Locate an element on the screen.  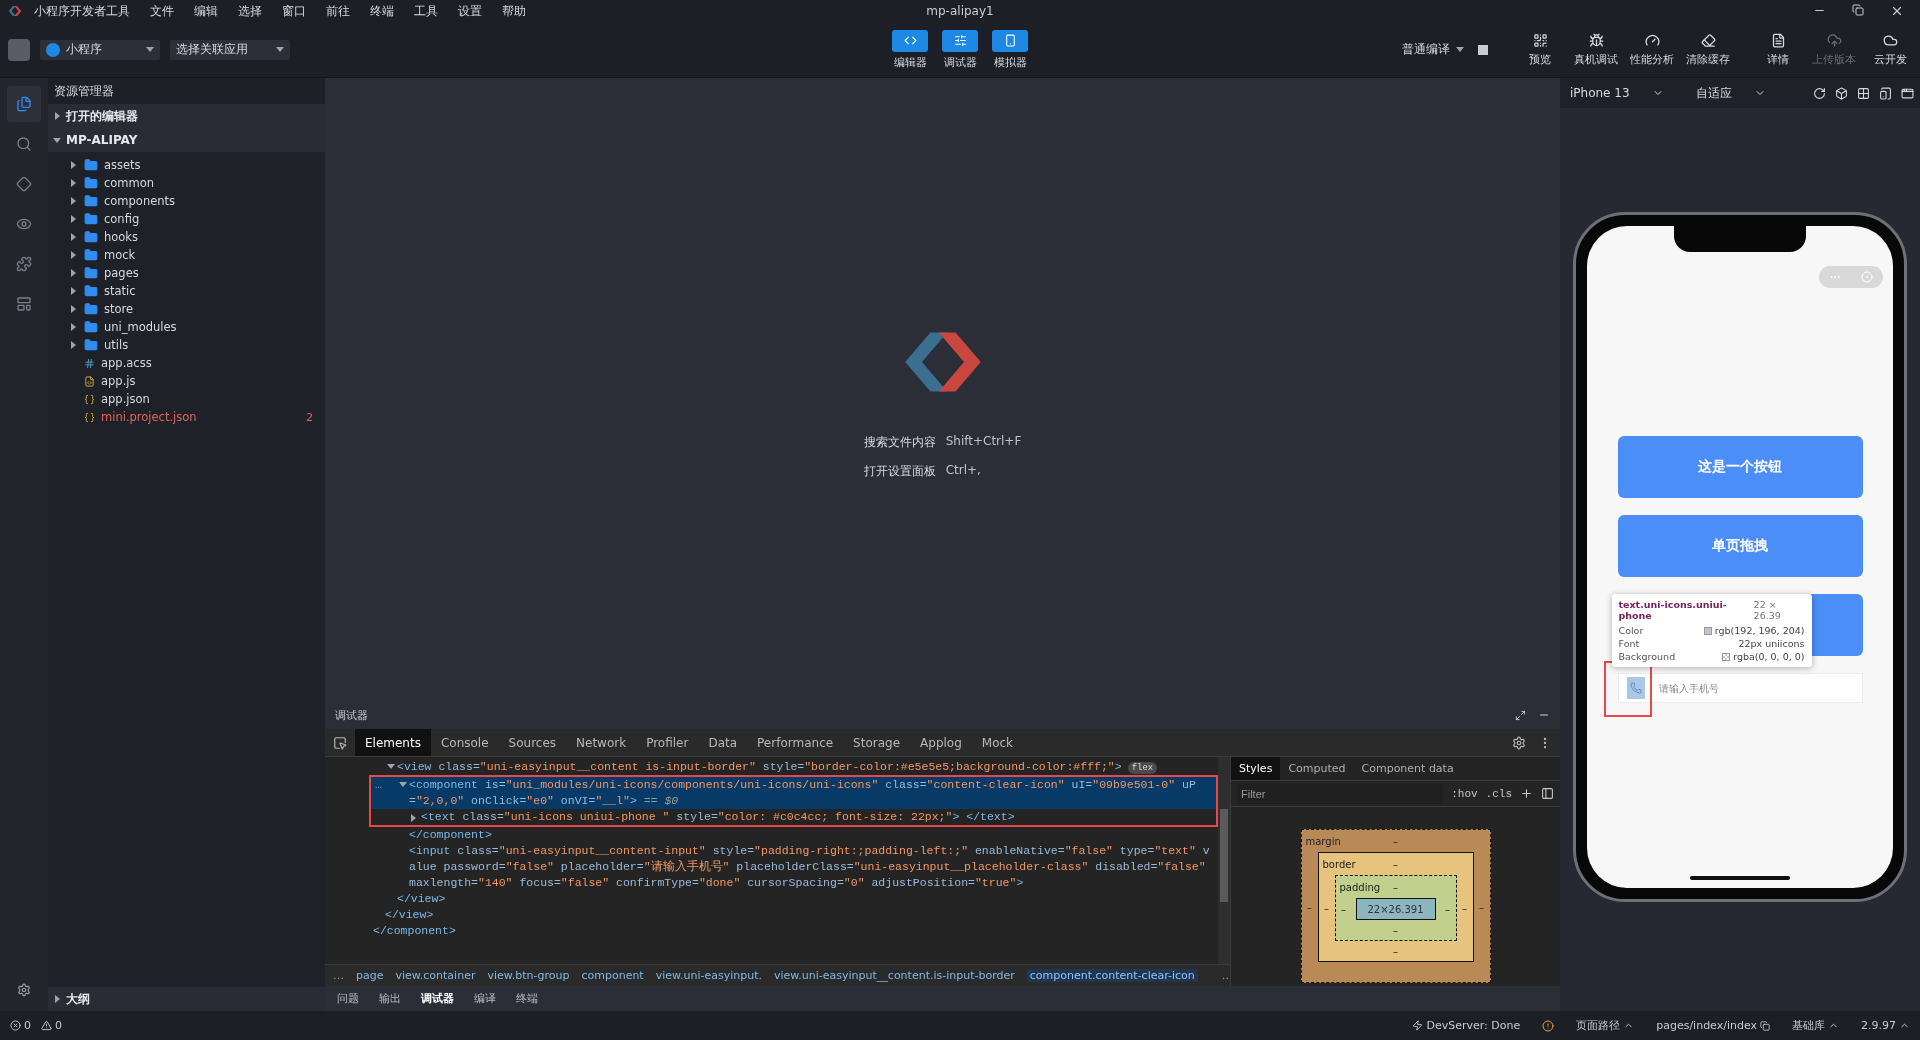
folder-item: mock is located at coordinates (186, 255).